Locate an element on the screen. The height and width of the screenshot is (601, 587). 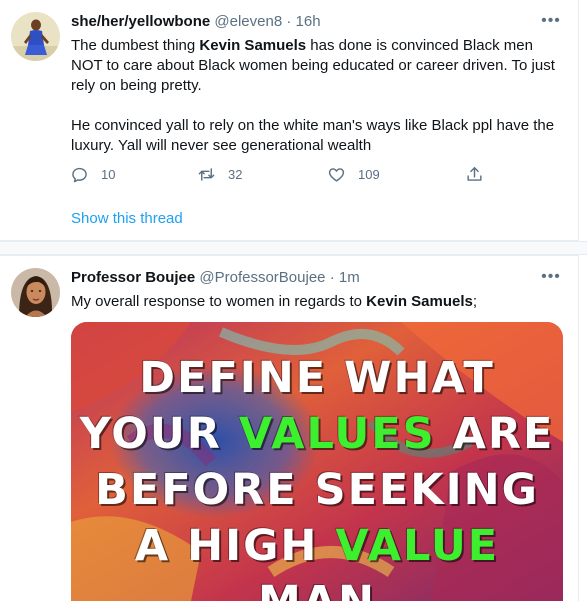
retweet-button: 32 is located at coordinates (219, 174).